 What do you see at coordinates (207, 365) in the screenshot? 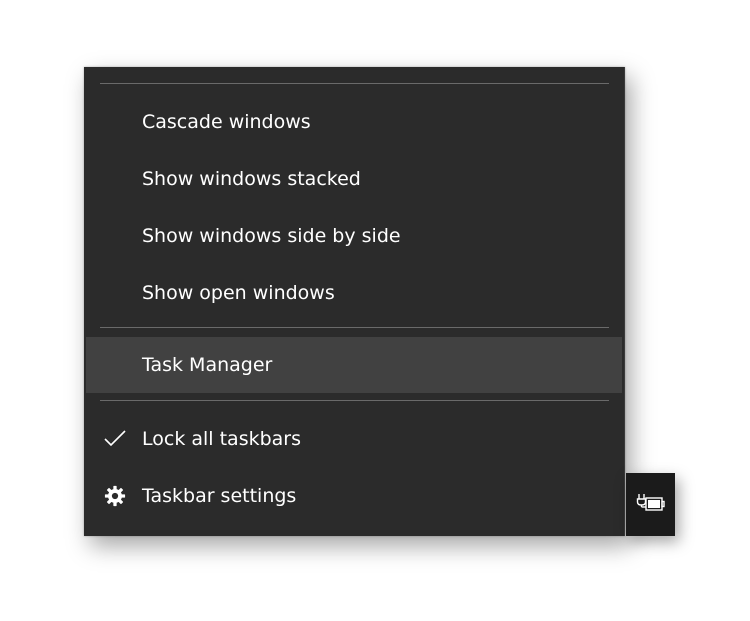
I see `menu-item-label: Task Manager` at bounding box center [207, 365].